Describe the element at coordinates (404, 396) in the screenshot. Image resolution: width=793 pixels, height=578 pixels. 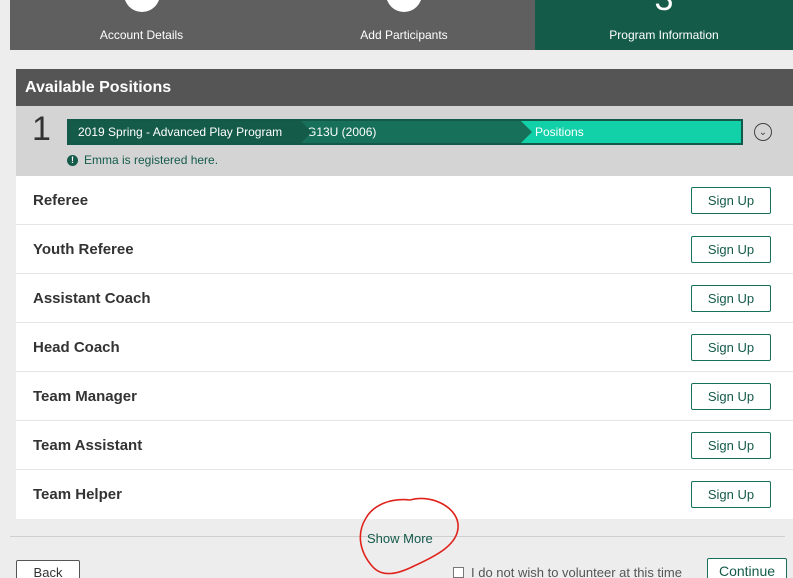
I see `list-item: Team Manager Sign Up` at that location.